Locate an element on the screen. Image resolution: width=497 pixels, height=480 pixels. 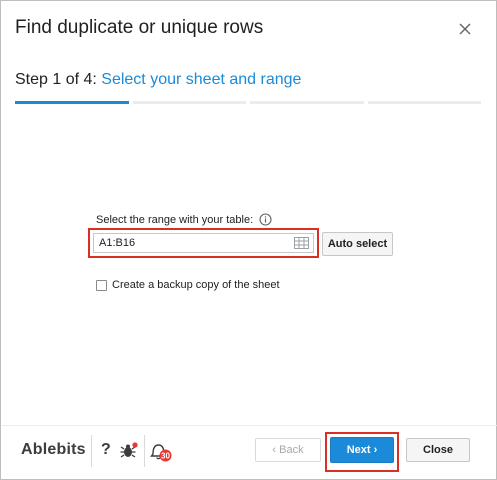
range-label-row: Select the range with your table: is located at coordinates (184, 219).